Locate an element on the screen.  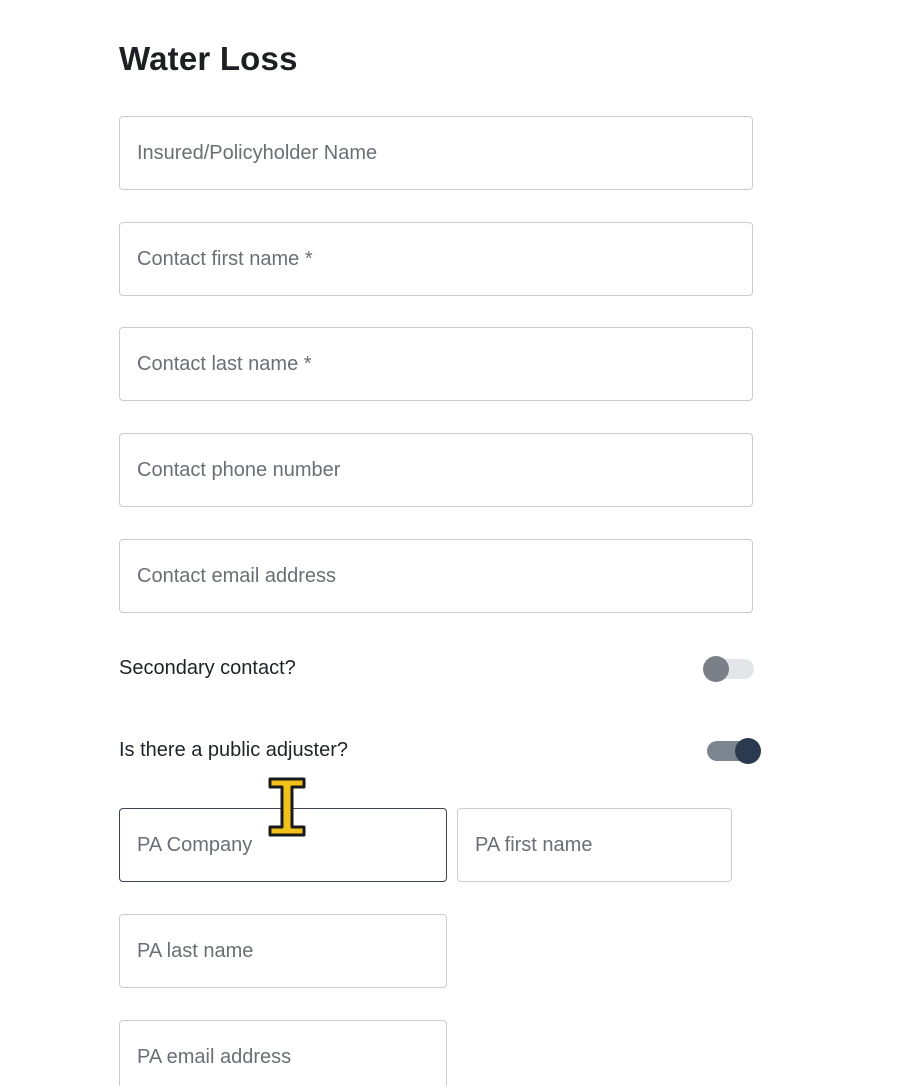
secondary-contact-toggle is located at coordinates (728, 669).